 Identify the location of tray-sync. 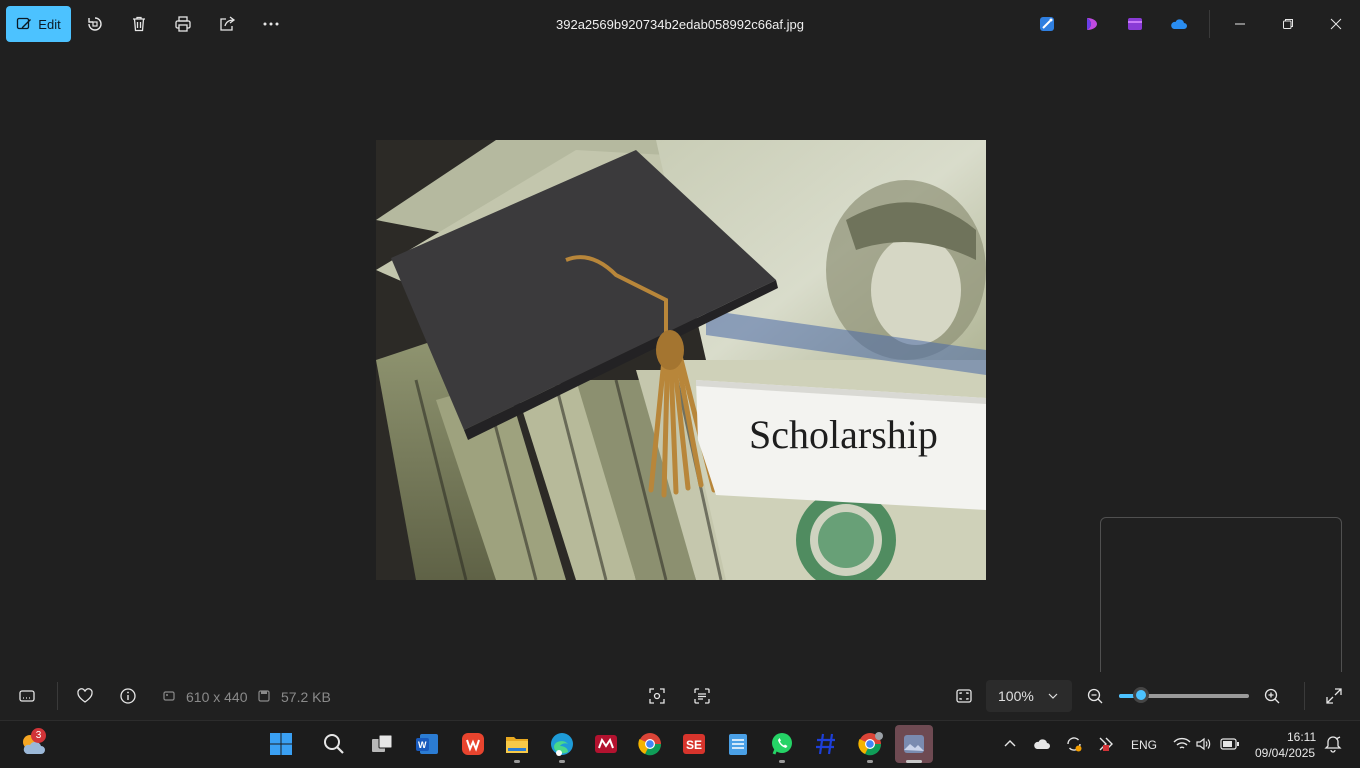
(1074, 744).